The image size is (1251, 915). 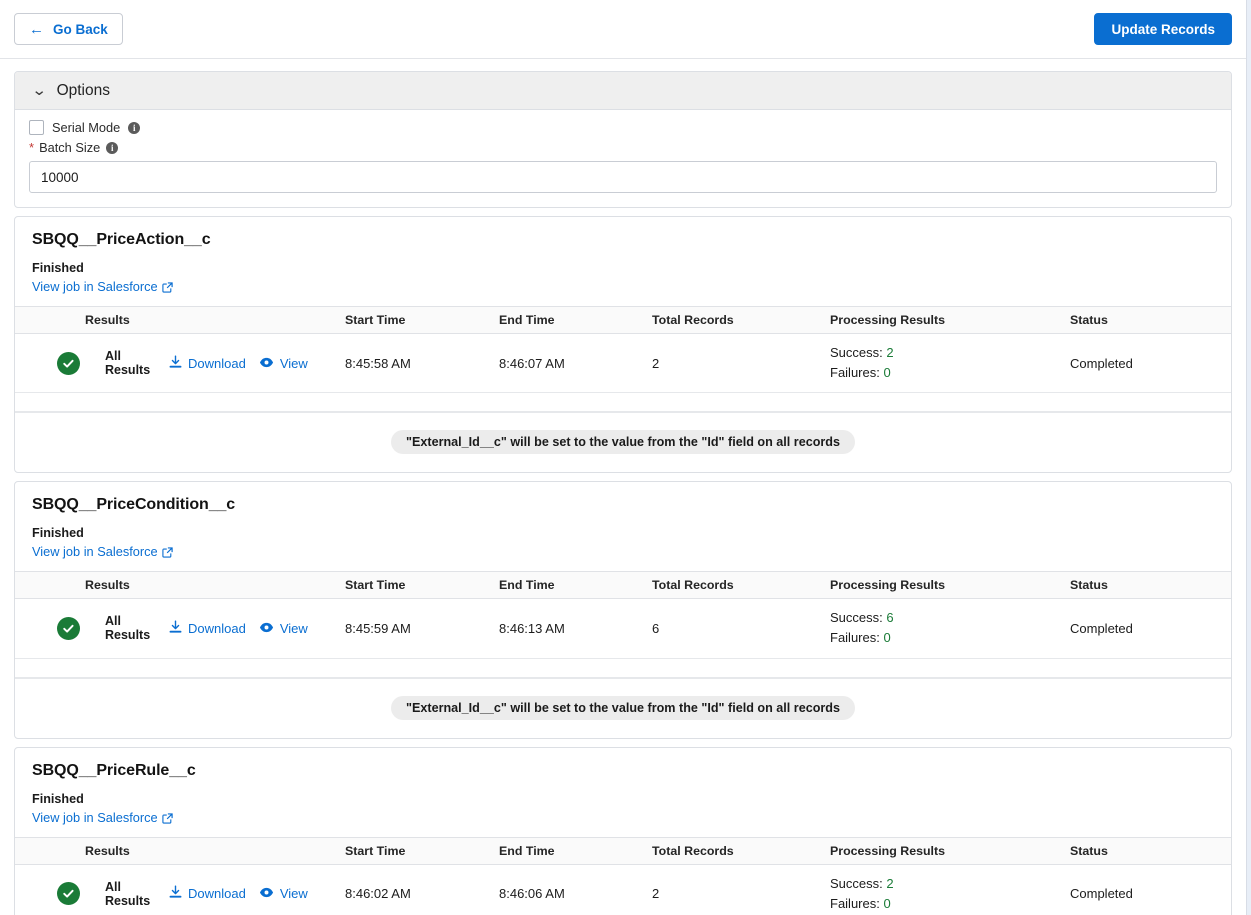 What do you see at coordinates (858, 618) in the screenshot?
I see `success-prefix: Success:` at bounding box center [858, 618].